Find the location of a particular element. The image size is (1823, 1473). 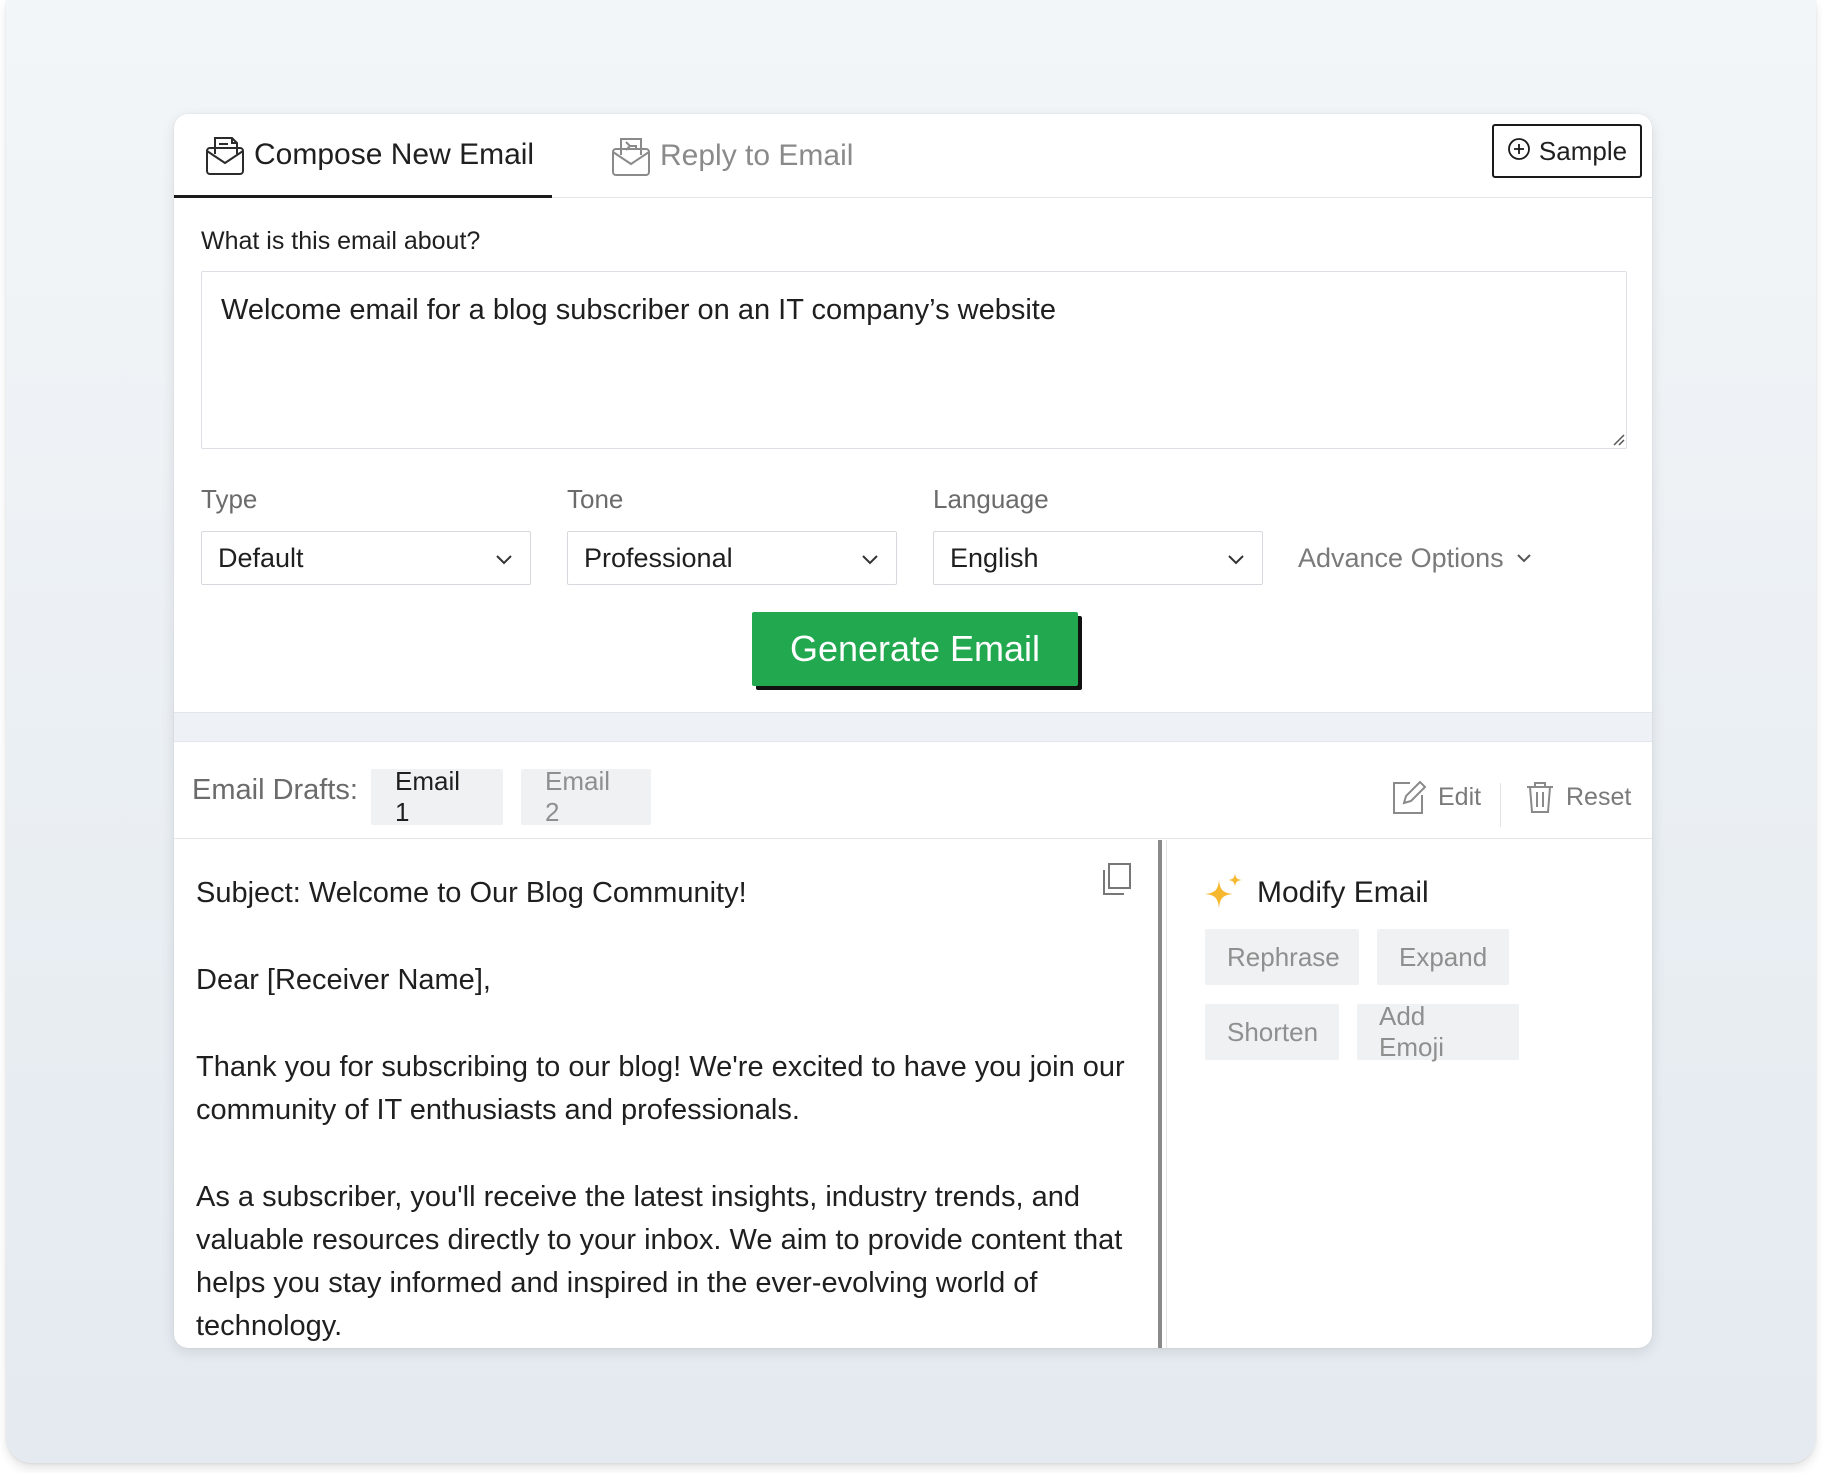

expand-button: Expand is located at coordinates (1443, 957).